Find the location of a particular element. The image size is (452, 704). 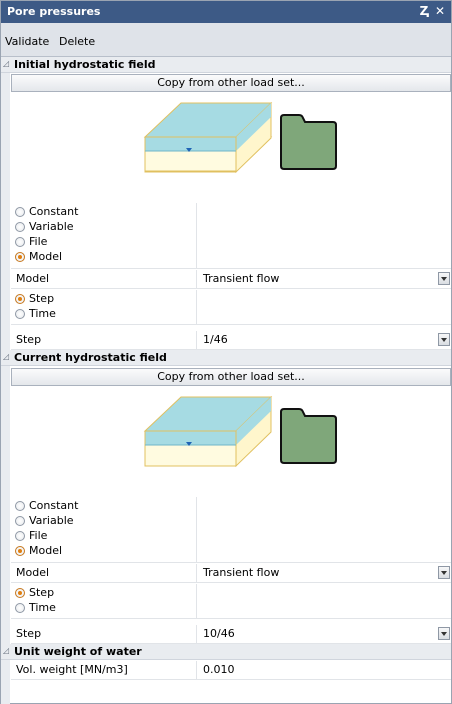

section-unit-weight-title: Unit weight of water is located at coordinates (78, 651).